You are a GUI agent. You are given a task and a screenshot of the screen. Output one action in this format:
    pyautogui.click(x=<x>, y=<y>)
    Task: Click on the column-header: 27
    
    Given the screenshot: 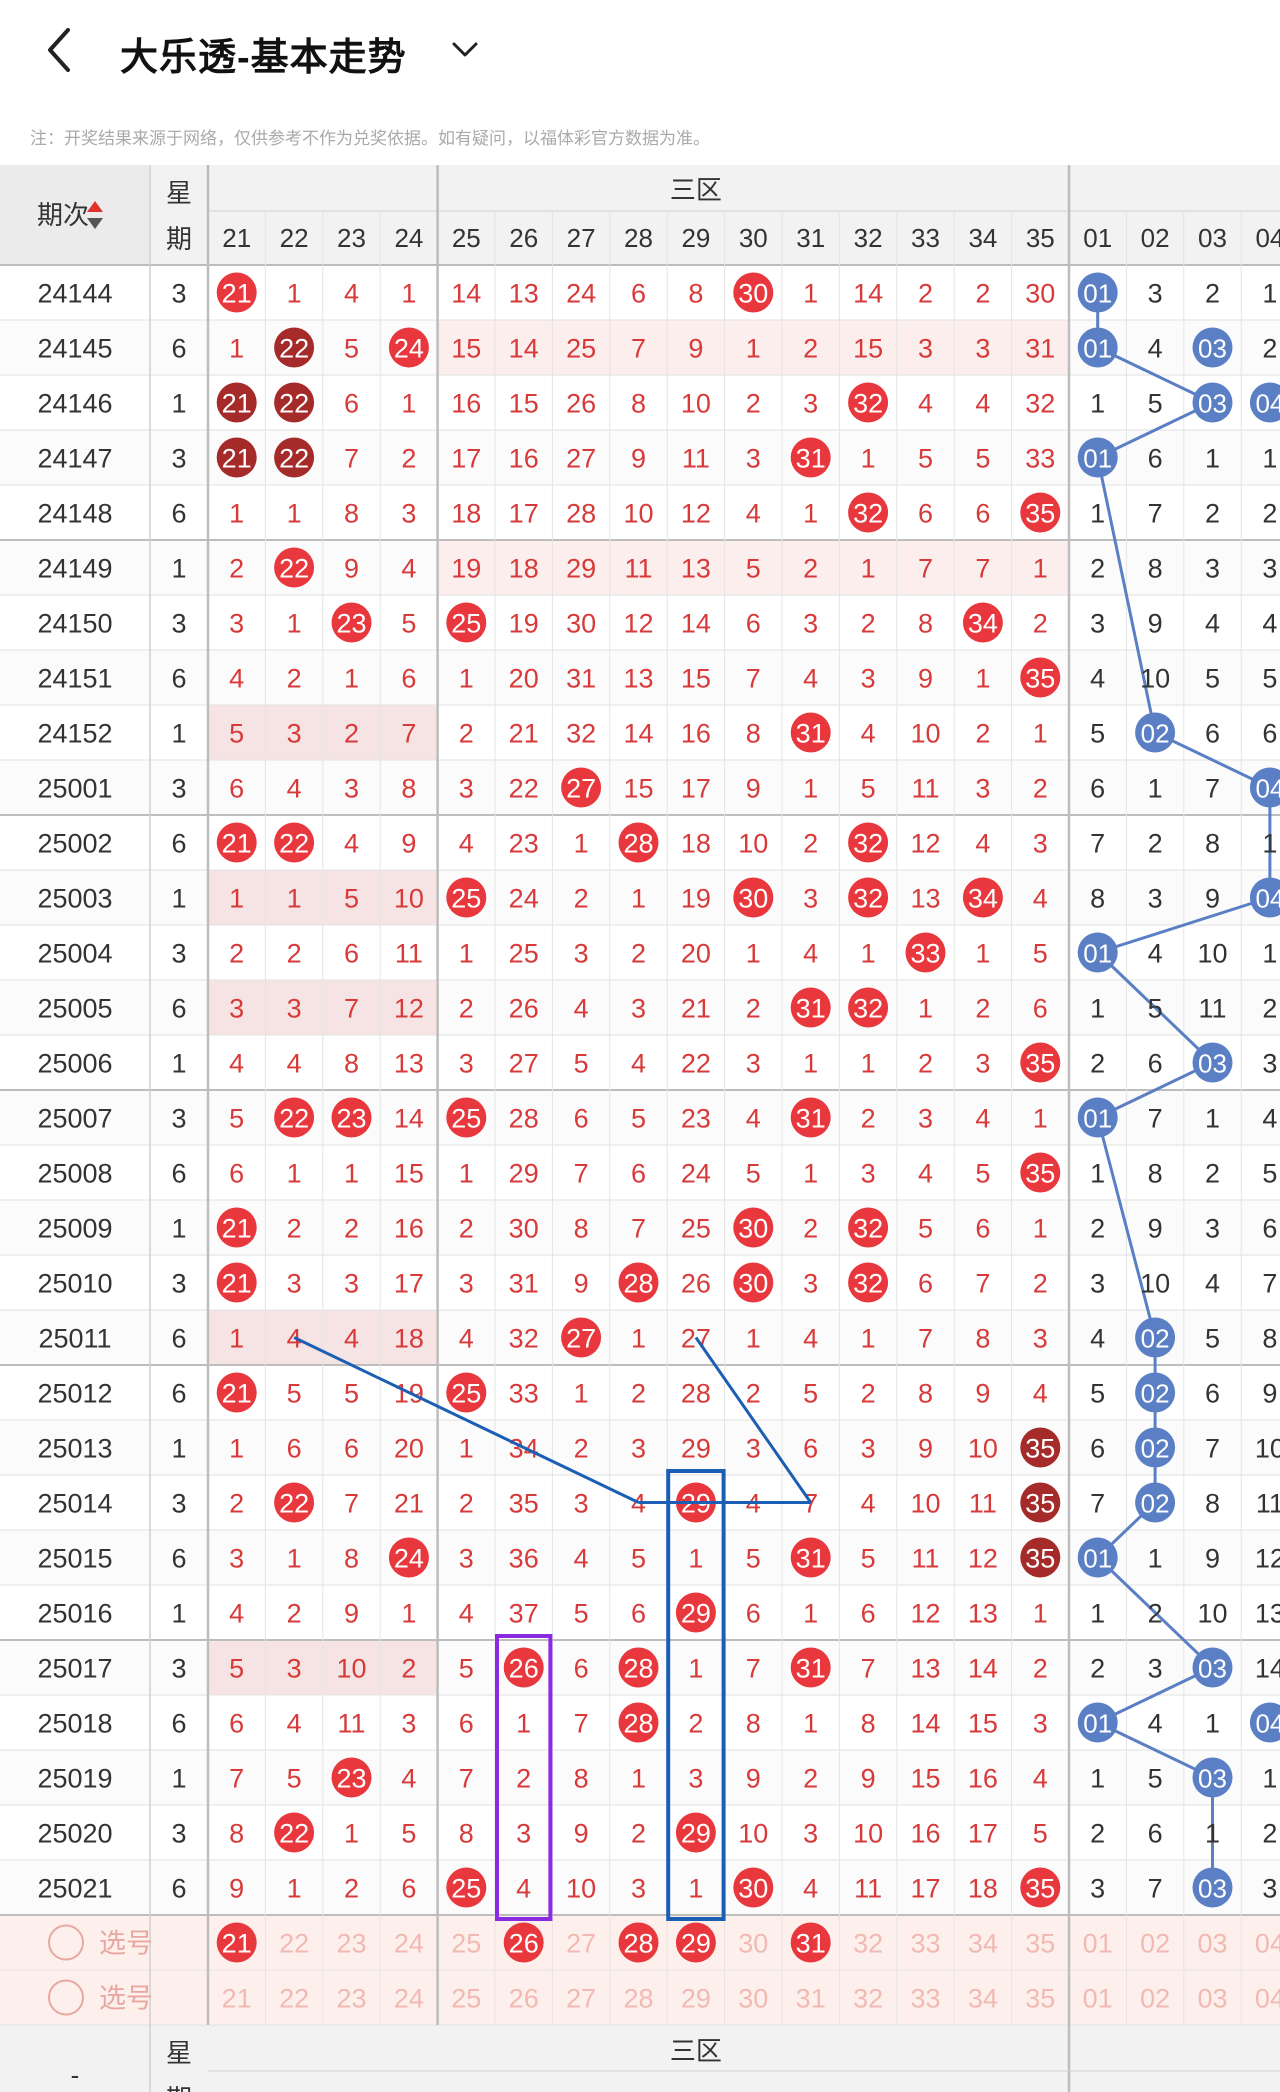 What is the action you would take?
    pyautogui.click(x=581, y=238)
    